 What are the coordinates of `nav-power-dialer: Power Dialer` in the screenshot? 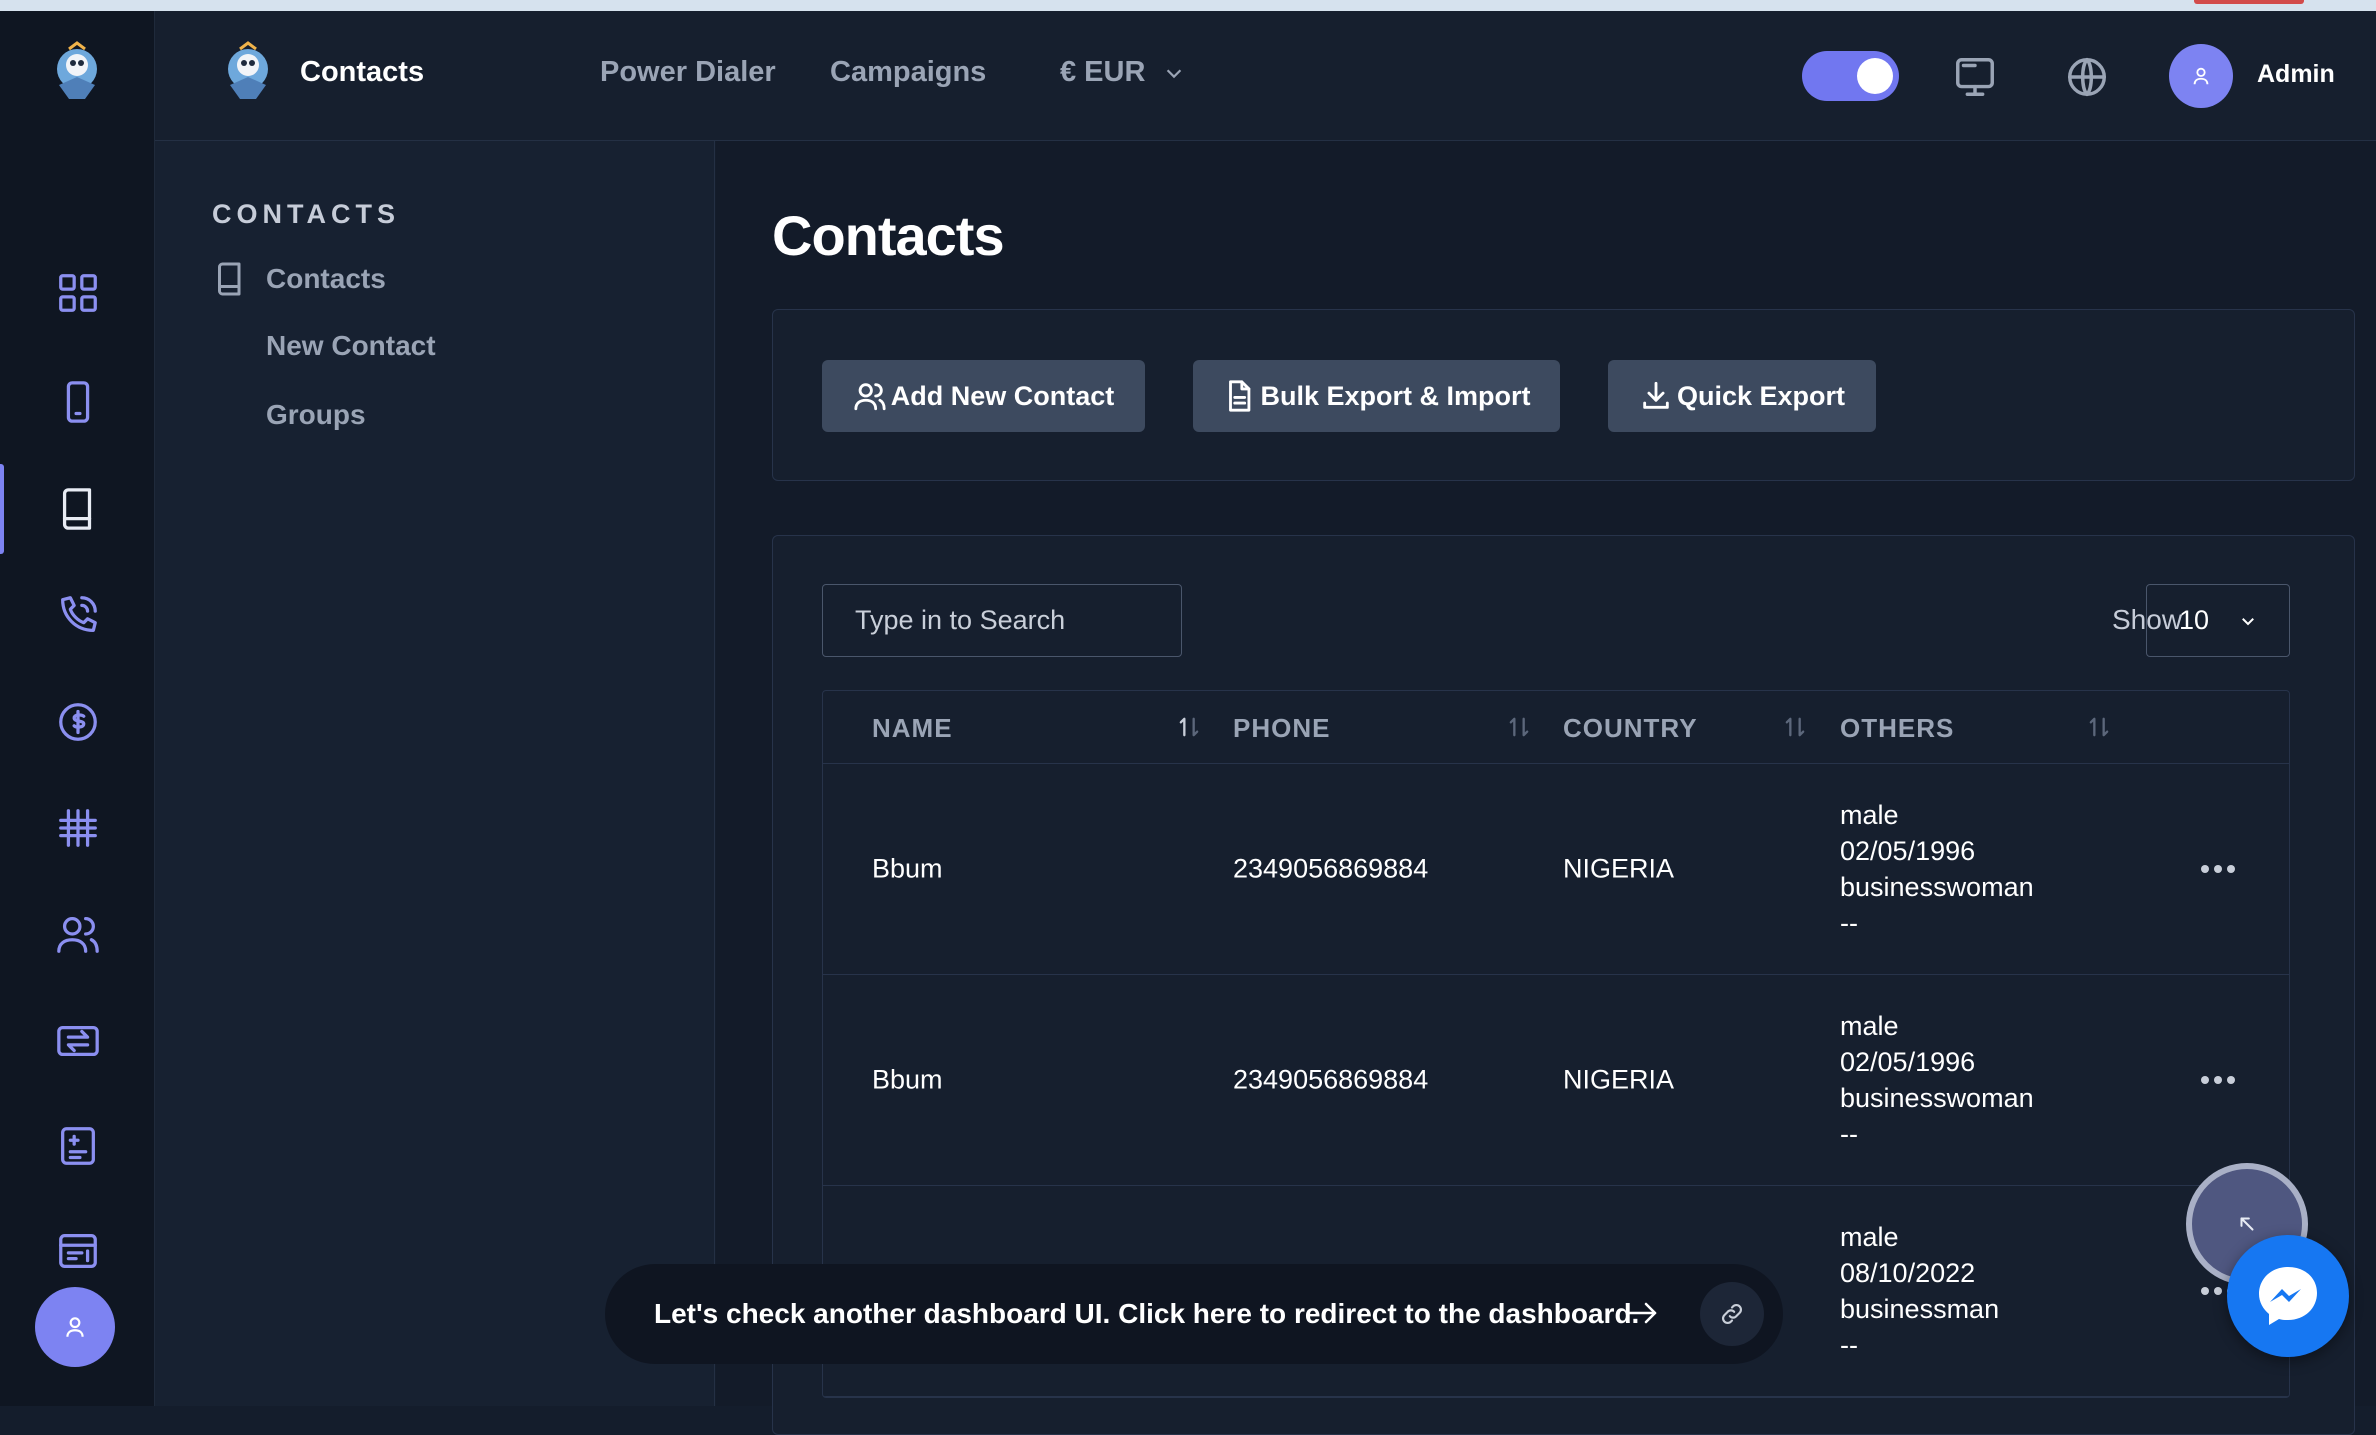 It's located at (688, 72).